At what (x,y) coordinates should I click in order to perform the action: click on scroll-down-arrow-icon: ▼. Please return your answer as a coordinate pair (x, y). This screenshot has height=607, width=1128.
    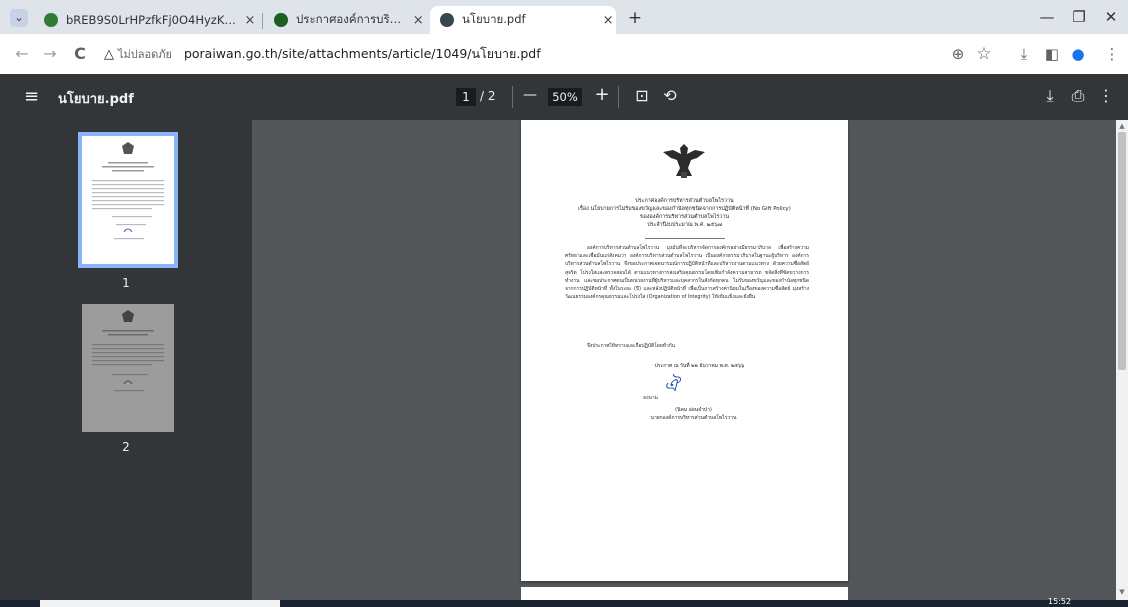
    Looking at the image, I should click on (1122, 592).